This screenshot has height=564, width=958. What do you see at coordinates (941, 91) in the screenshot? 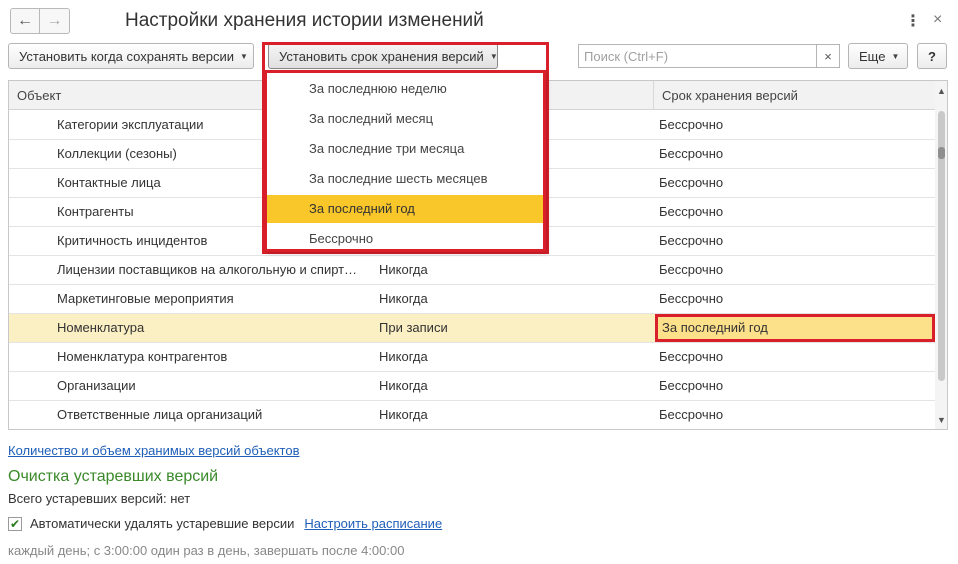
I see `scroll-up-icon: ▲` at bounding box center [941, 91].